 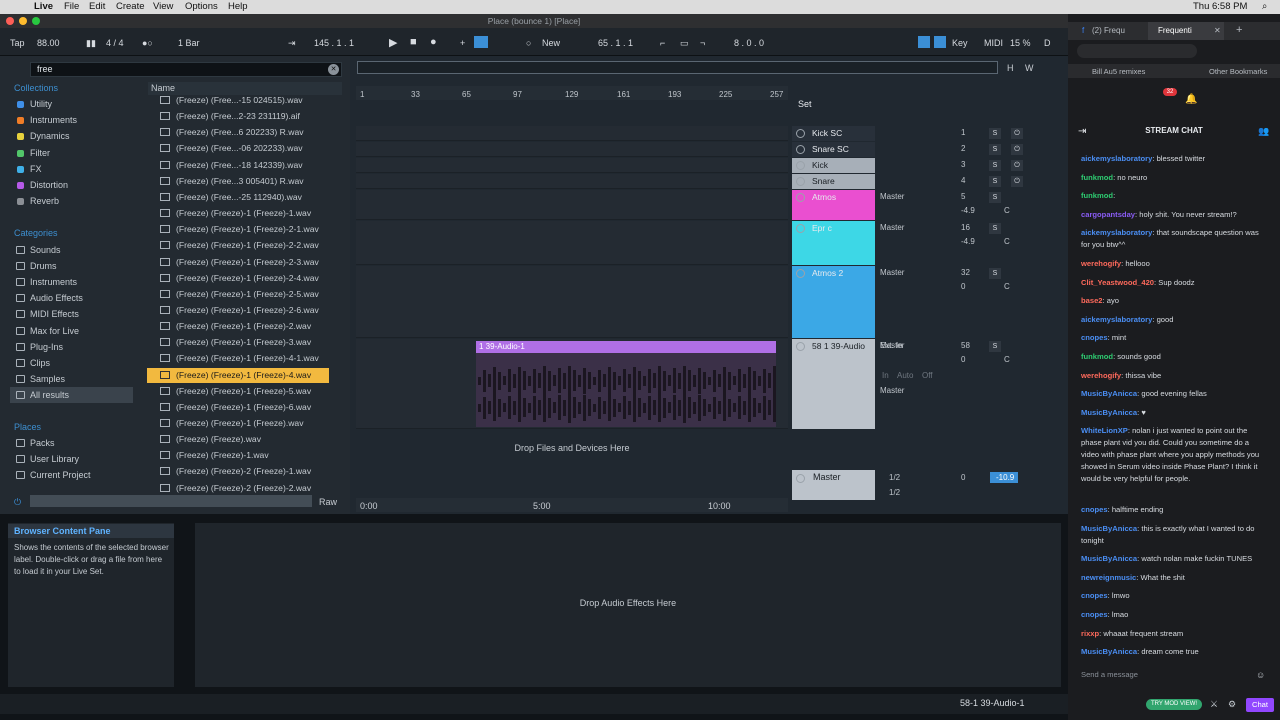 I want to click on draw-mode-button, so click(x=924, y=42).